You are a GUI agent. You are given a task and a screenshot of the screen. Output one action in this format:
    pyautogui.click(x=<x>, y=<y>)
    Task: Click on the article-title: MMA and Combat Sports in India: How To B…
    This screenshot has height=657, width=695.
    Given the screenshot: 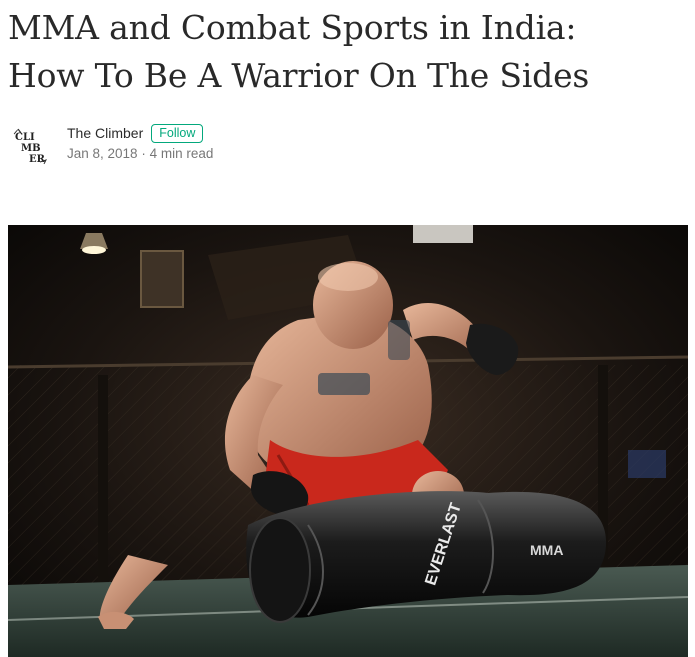 What is the action you would take?
    pyautogui.click(x=348, y=52)
    